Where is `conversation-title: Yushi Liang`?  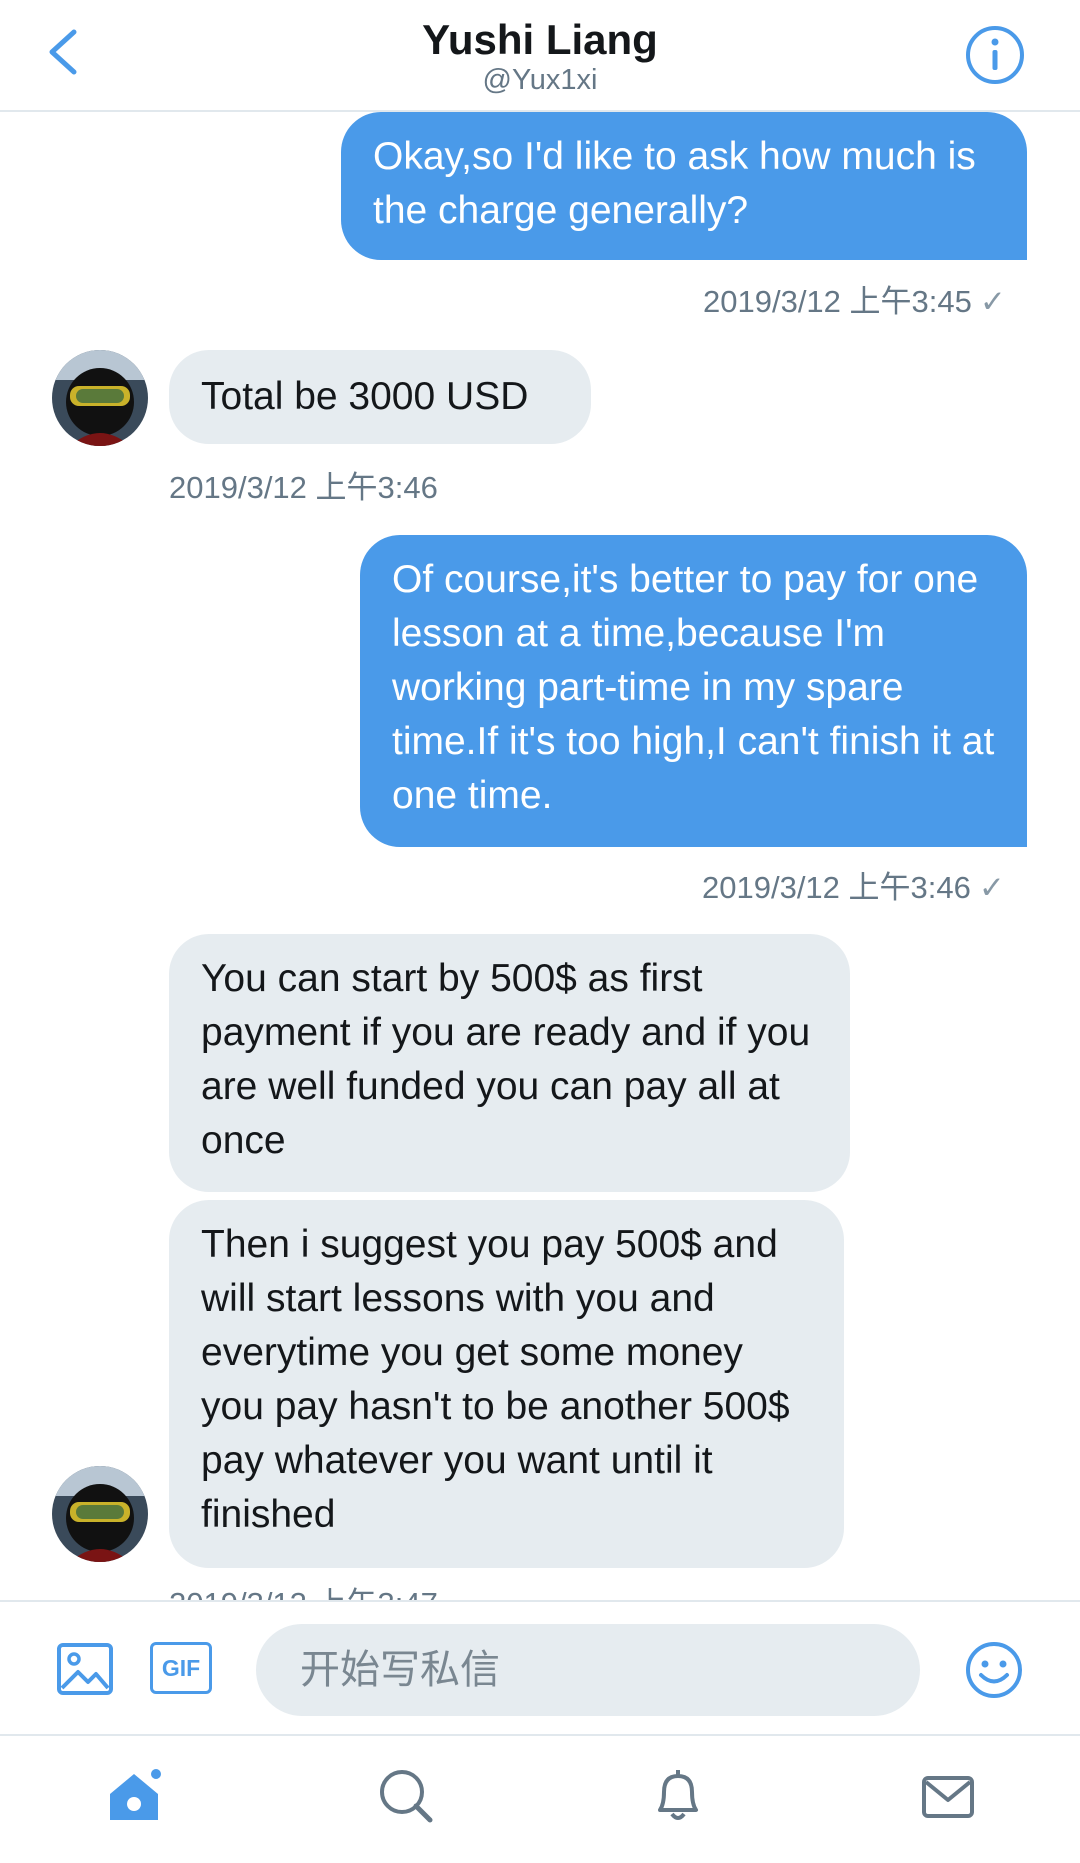
conversation-title: Yushi Liang is located at coordinates (540, 39).